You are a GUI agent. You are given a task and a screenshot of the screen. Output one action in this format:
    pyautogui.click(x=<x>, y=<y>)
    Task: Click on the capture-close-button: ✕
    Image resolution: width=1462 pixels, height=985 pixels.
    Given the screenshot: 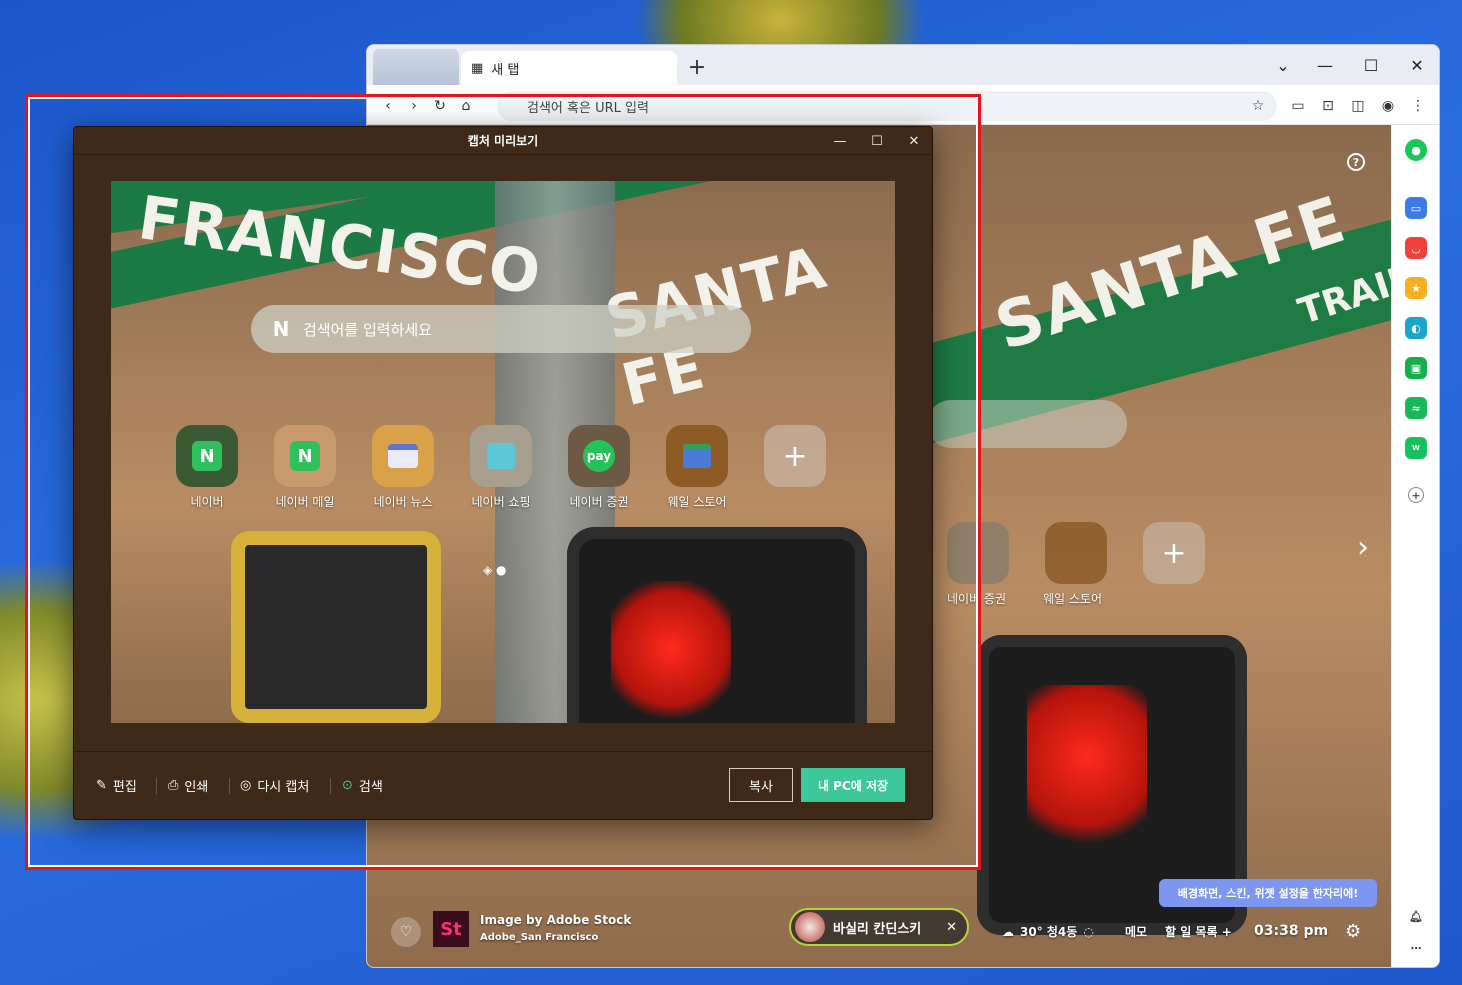 What is the action you would take?
    pyautogui.click(x=914, y=141)
    